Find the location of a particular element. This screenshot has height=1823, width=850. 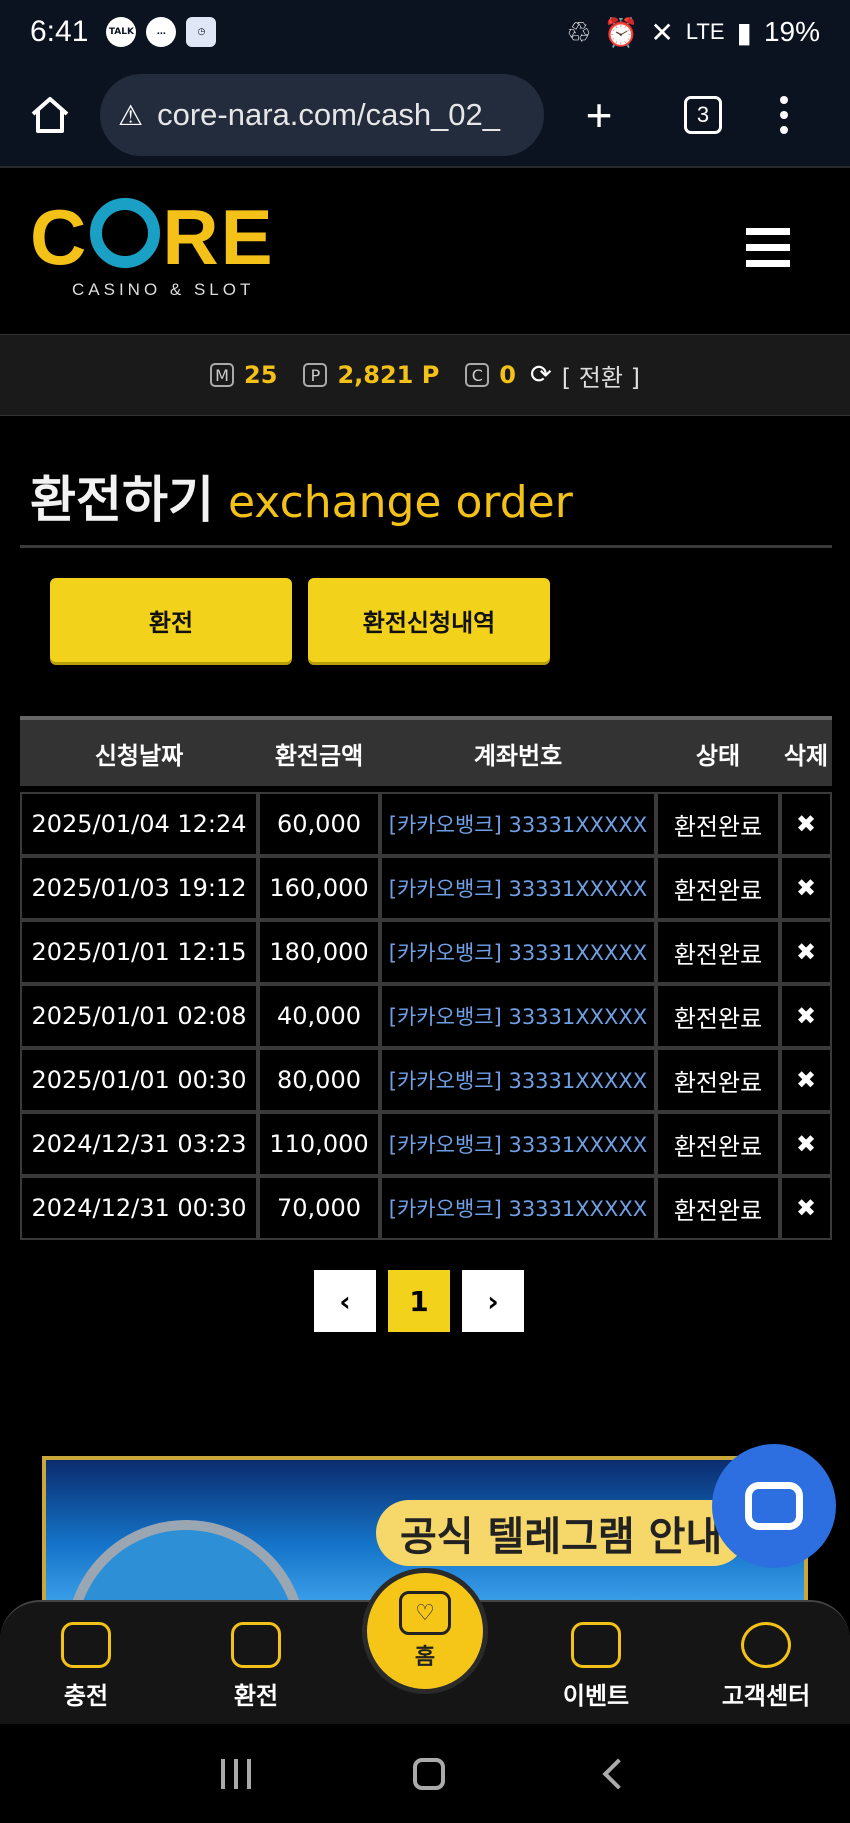

network-label: LTE is located at coordinates (705, 31).